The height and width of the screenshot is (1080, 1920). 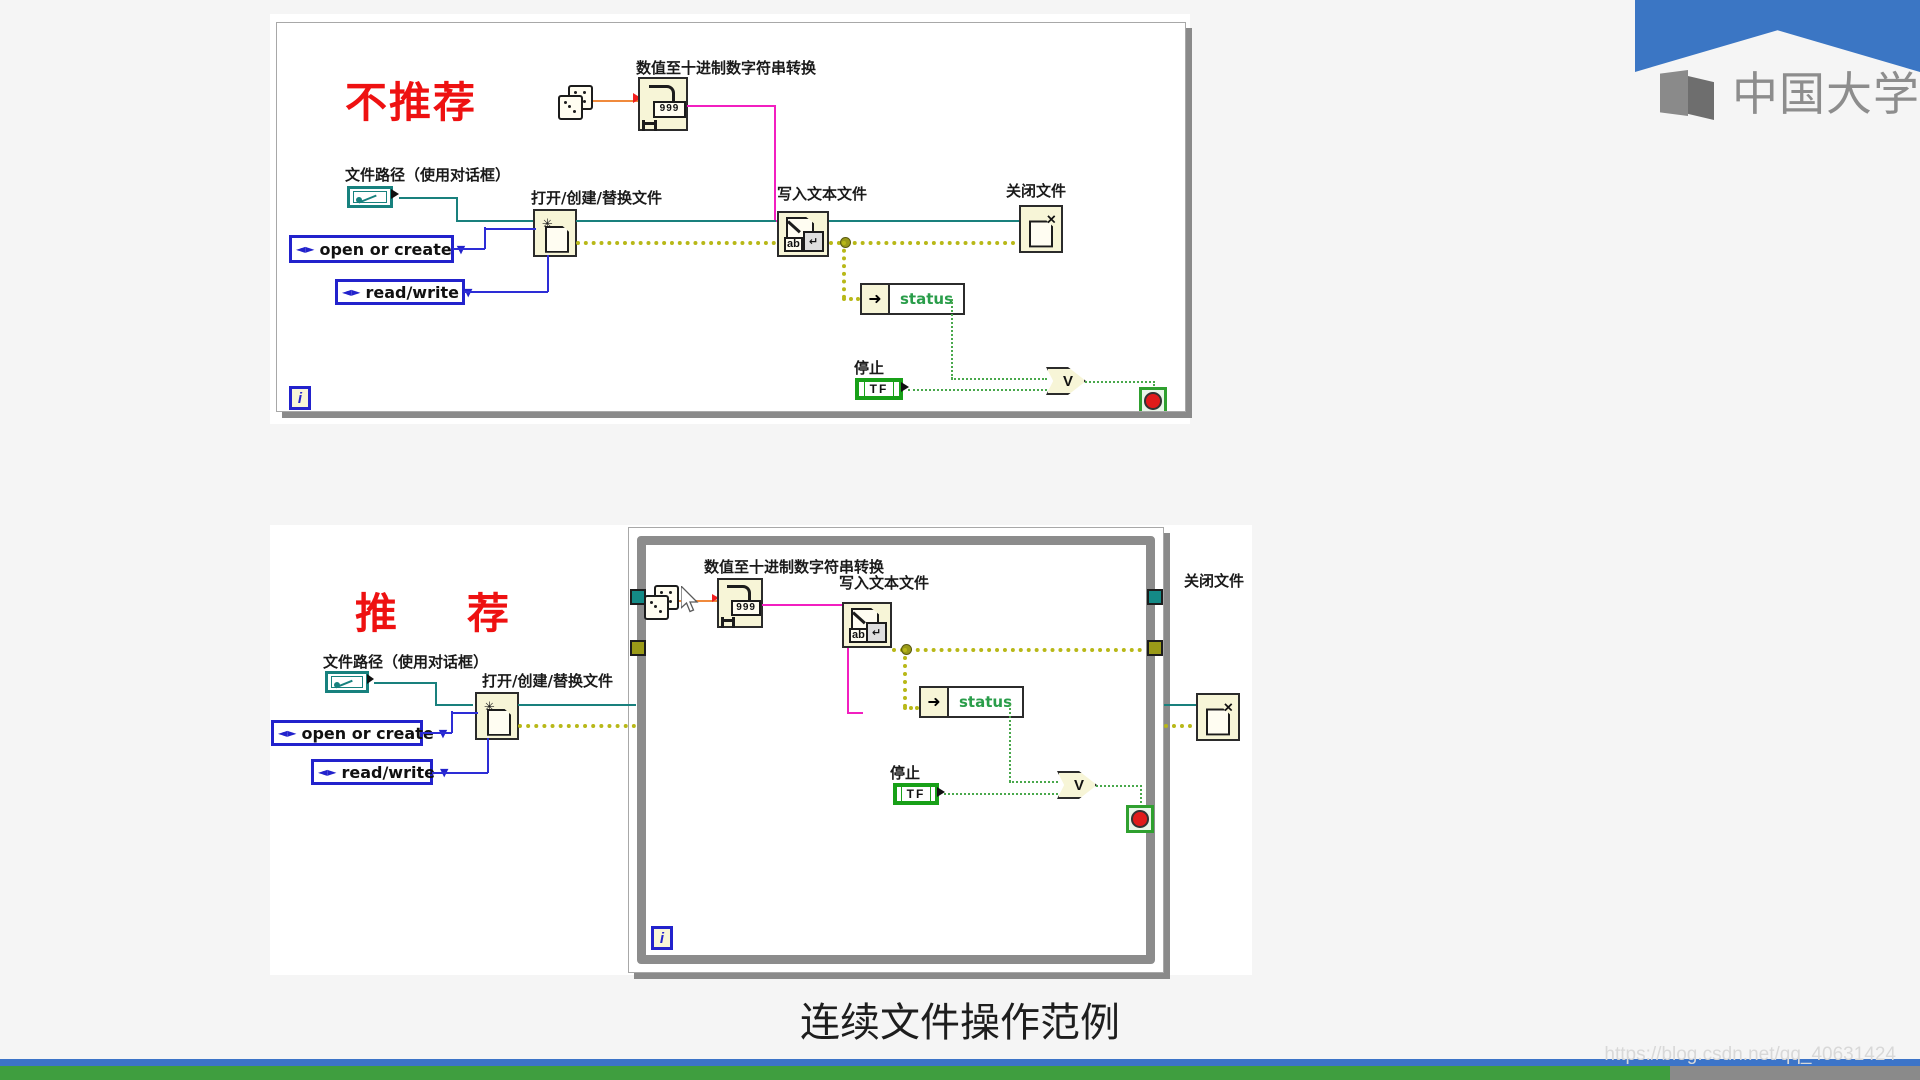 What do you see at coordinates (510, 229) in the screenshot?
I see `wire-enum-top-c` at bounding box center [510, 229].